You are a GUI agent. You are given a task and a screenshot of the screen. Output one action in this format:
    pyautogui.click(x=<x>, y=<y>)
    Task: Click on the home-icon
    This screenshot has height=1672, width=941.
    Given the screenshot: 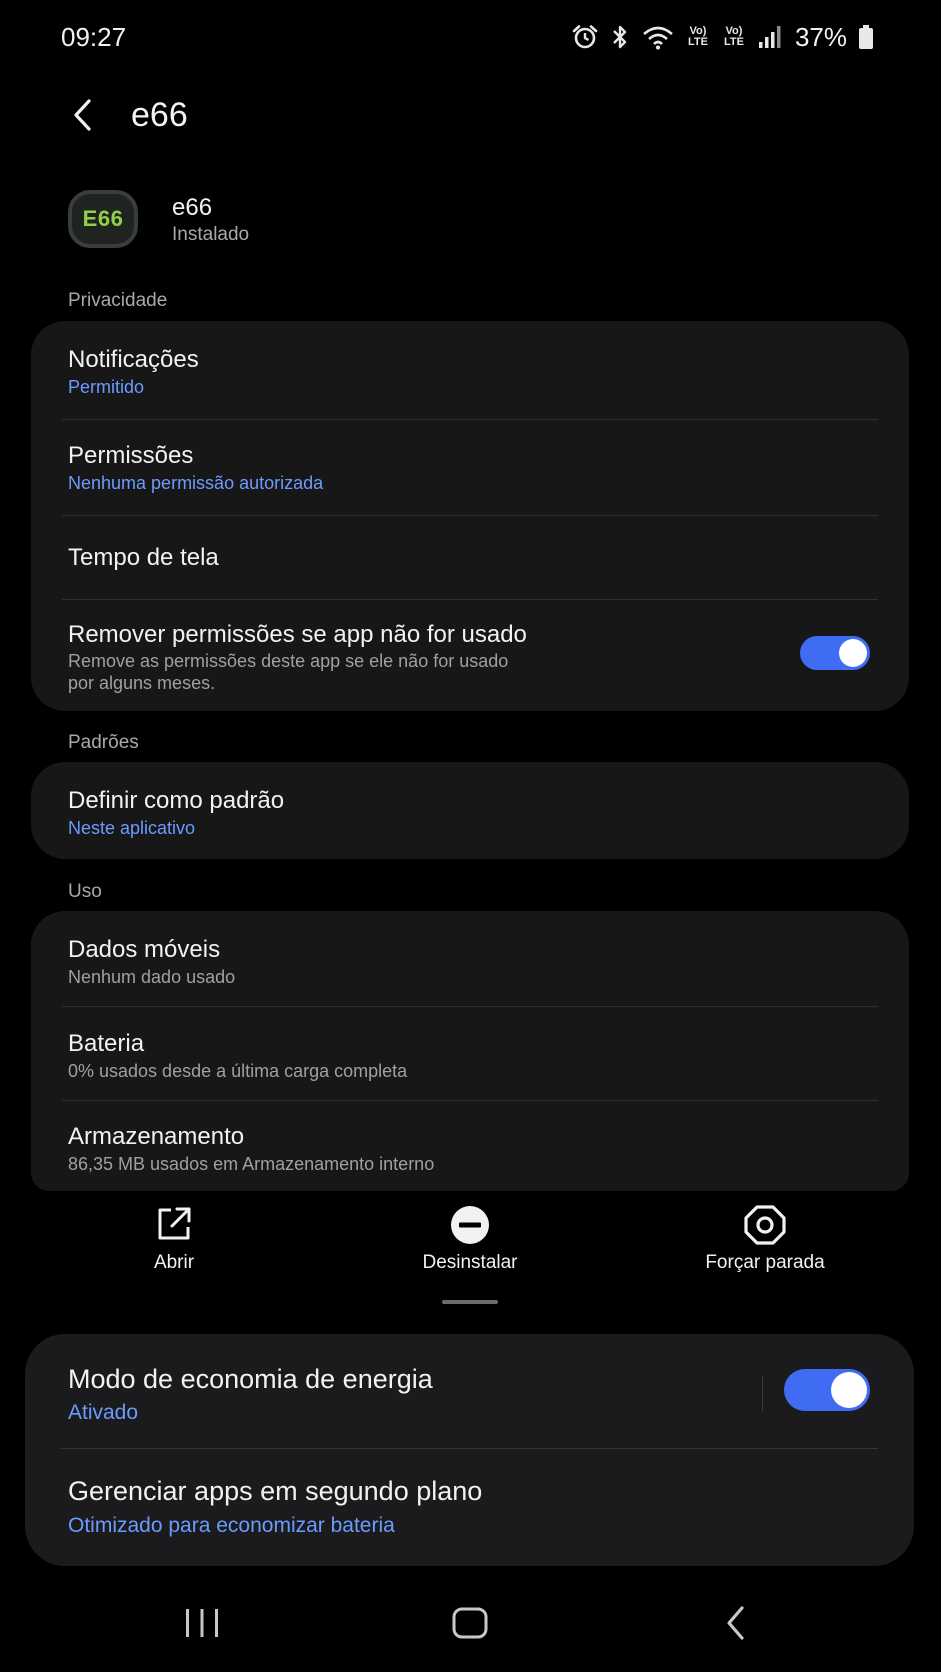 What is the action you would take?
    pyautogui.click(x=470, y=1623)
    